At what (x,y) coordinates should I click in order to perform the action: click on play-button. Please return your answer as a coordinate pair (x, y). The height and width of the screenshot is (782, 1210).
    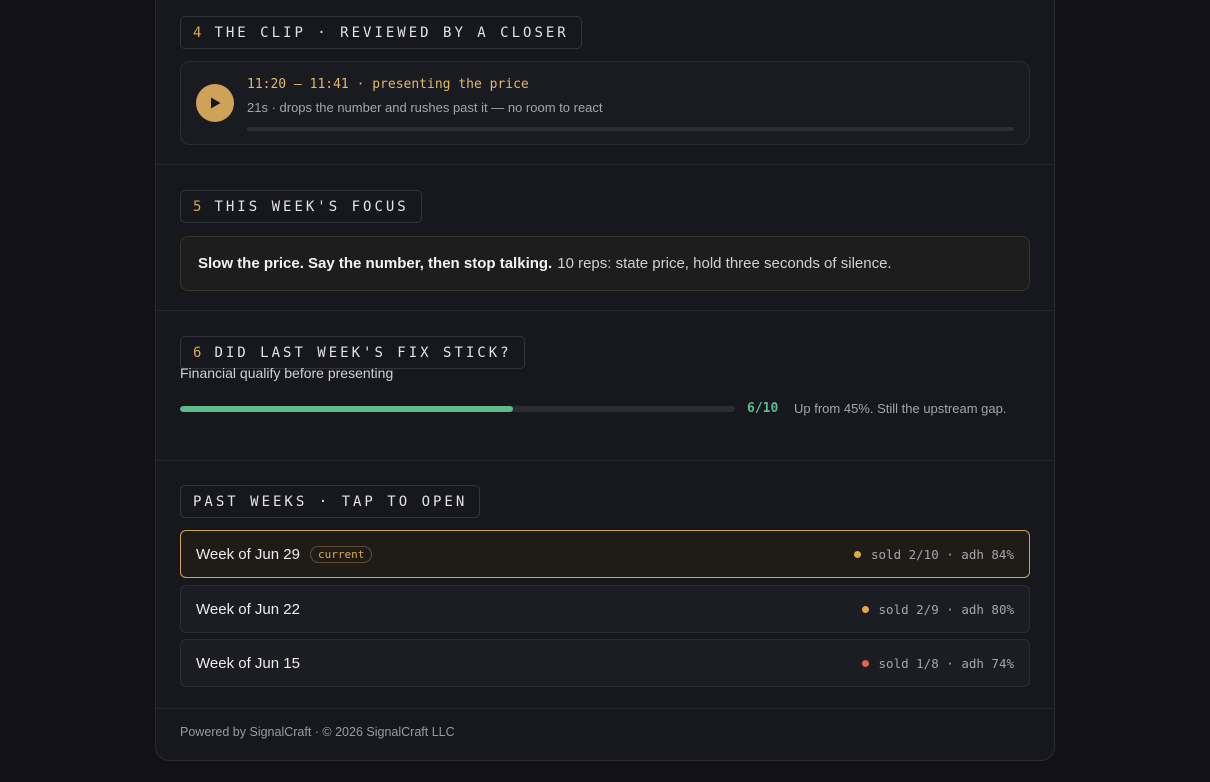
    Looking at the image, I should click on (215, 103).